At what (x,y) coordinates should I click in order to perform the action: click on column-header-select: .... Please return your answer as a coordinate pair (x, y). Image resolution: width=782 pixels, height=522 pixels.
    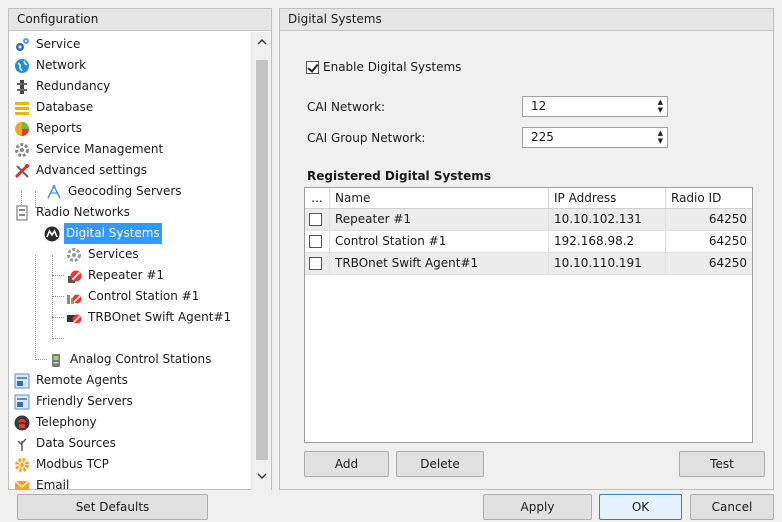
    Looking at the image, I should click on (317, 198).